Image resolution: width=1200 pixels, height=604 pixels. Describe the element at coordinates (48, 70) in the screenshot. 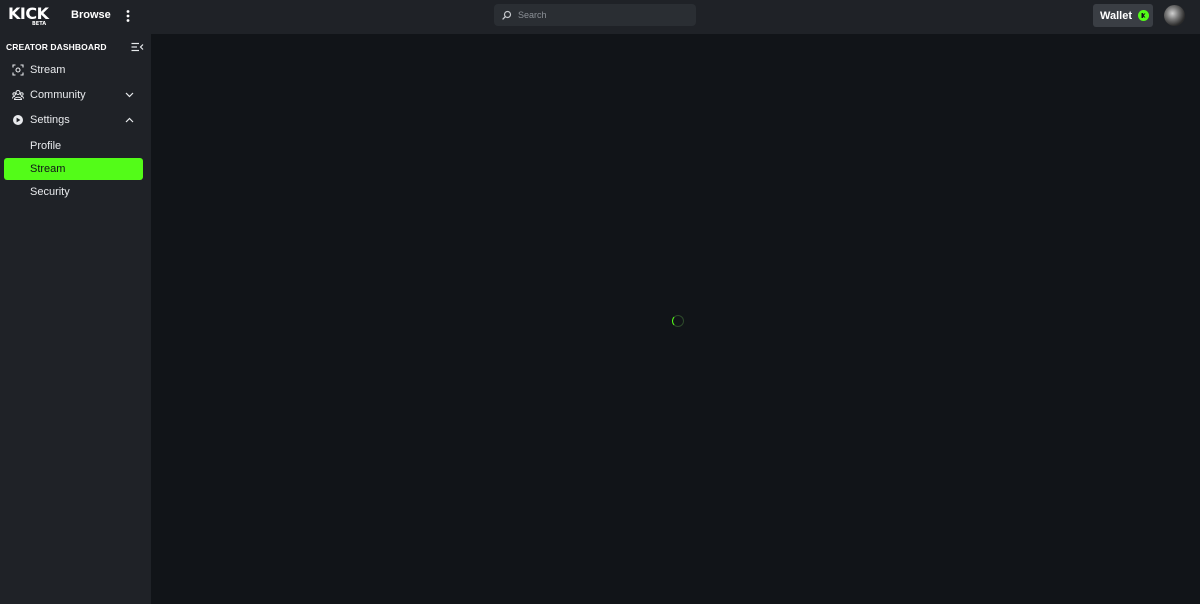

I see `sidebar-item-label: Stream` at that location.